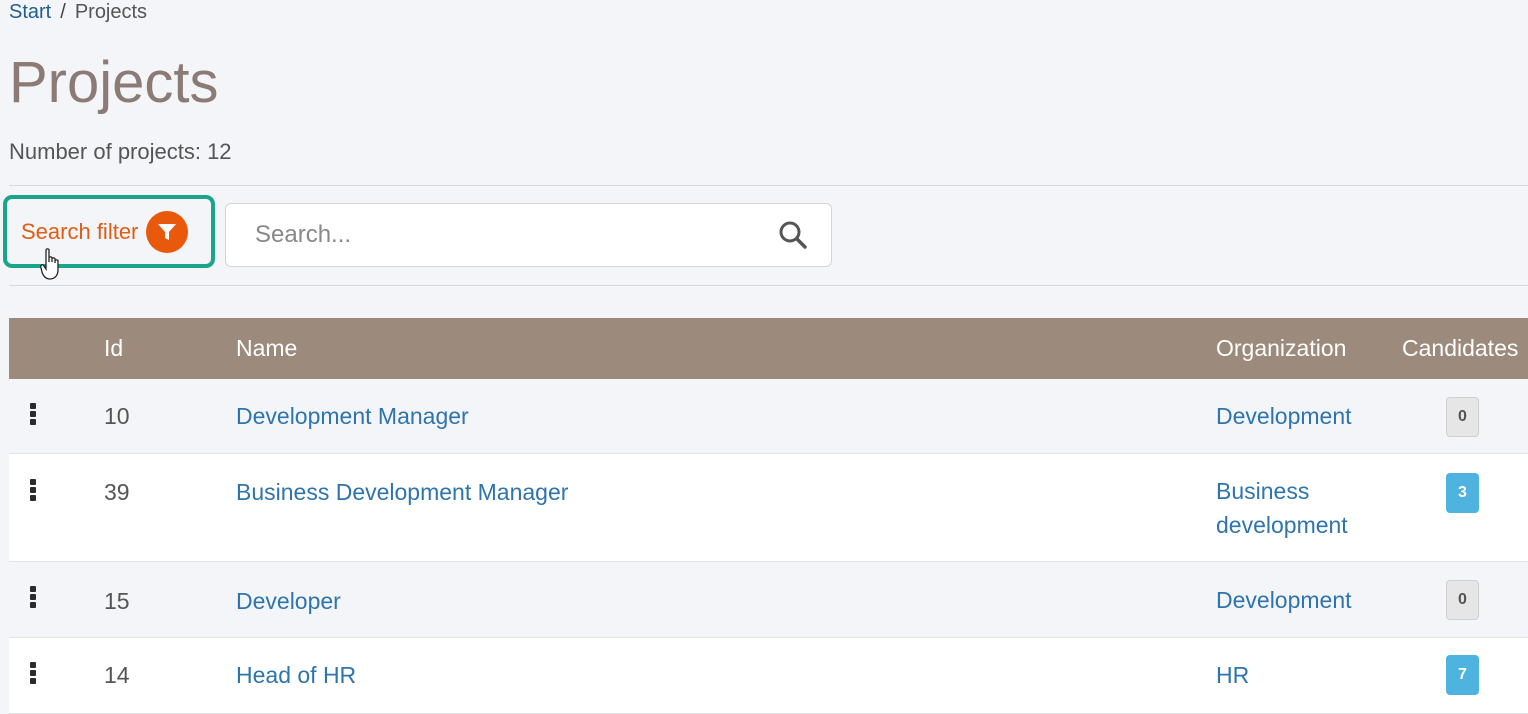  I want to click on column-header-name: Name, so click(266, 348).